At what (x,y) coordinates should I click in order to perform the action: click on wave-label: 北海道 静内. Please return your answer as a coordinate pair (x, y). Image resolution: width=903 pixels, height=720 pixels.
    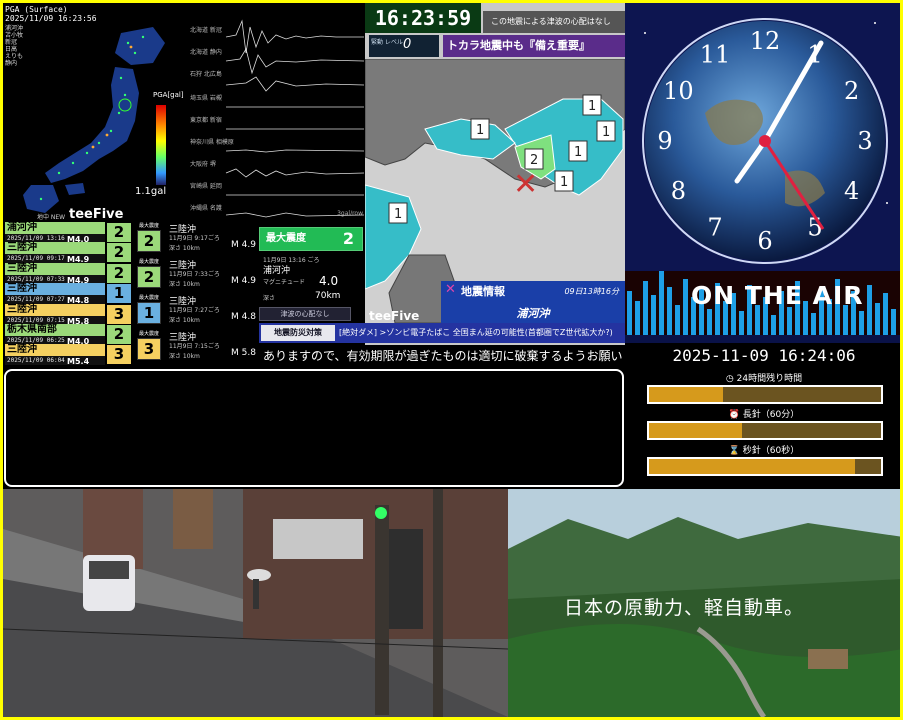
    Looking at the image, I should click on (206, 52).